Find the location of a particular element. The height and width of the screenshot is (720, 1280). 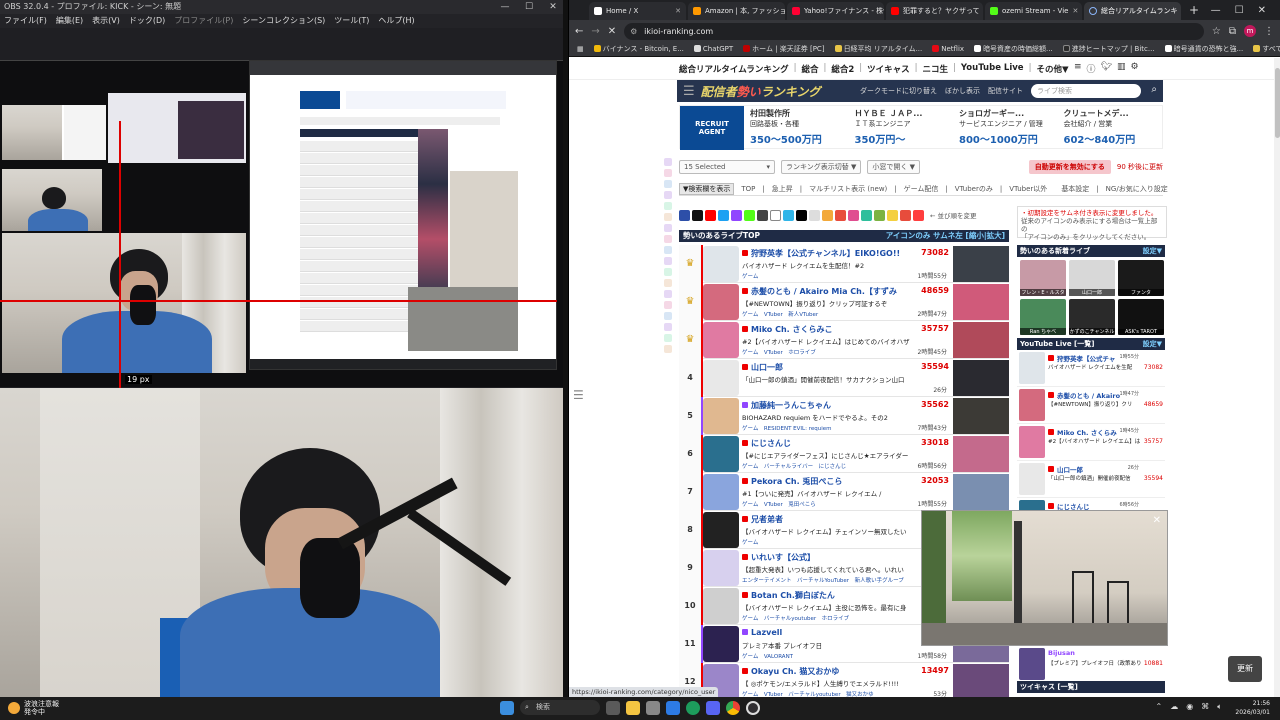

new-live-tile: かずのこチャンネル is located at coordinates (1092, 317).